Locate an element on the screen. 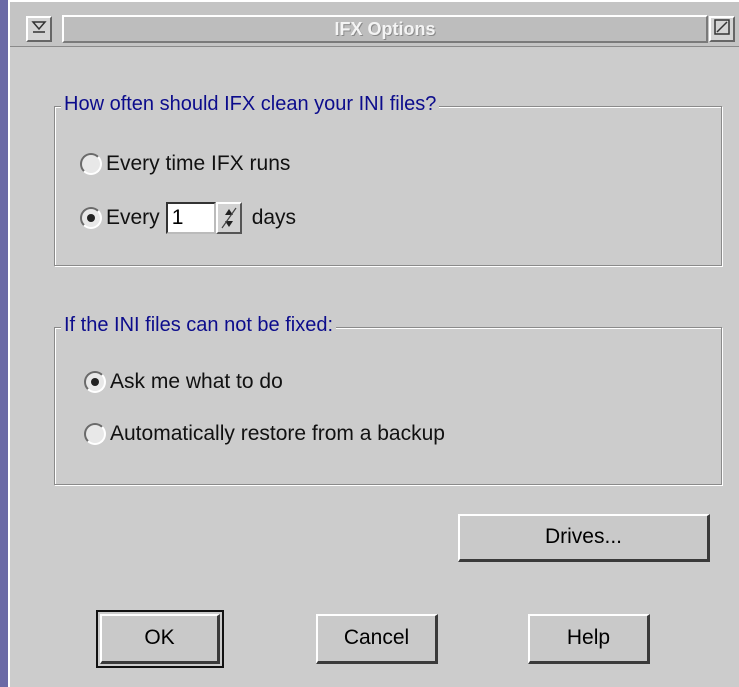 Image resolution: width=739 pixels, height=687 pixels. spin-arrows-glyph is located at coordinates (229, 218).